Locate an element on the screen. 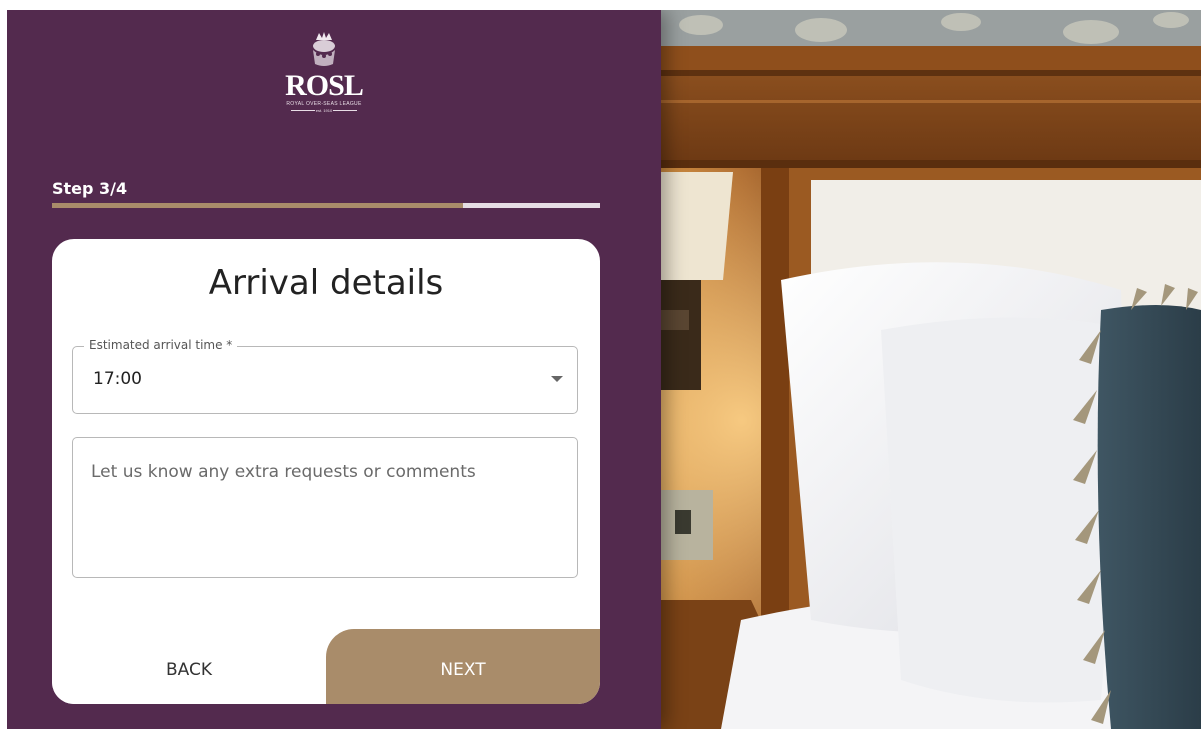 Image resolution: width=1201 pixels, height=729 pixels. logo-wordmark: ROSL is located at coordinates (324, 85).